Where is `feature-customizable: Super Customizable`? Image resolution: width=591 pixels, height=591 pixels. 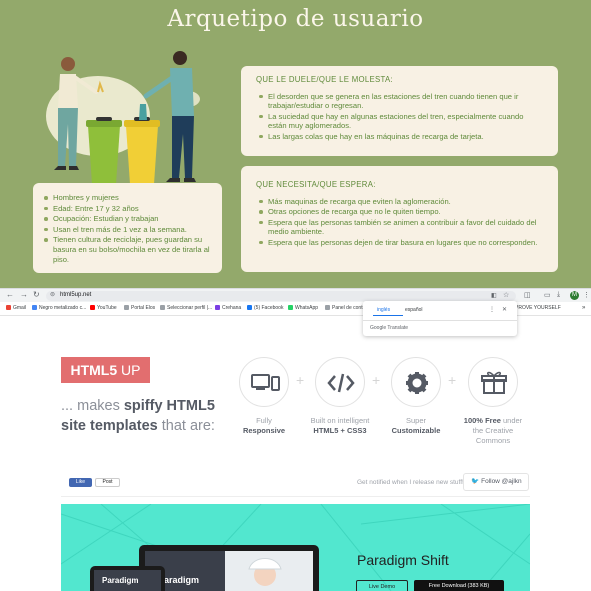
feature-customizable: Super Customizable is located at coordinates (416, 396).